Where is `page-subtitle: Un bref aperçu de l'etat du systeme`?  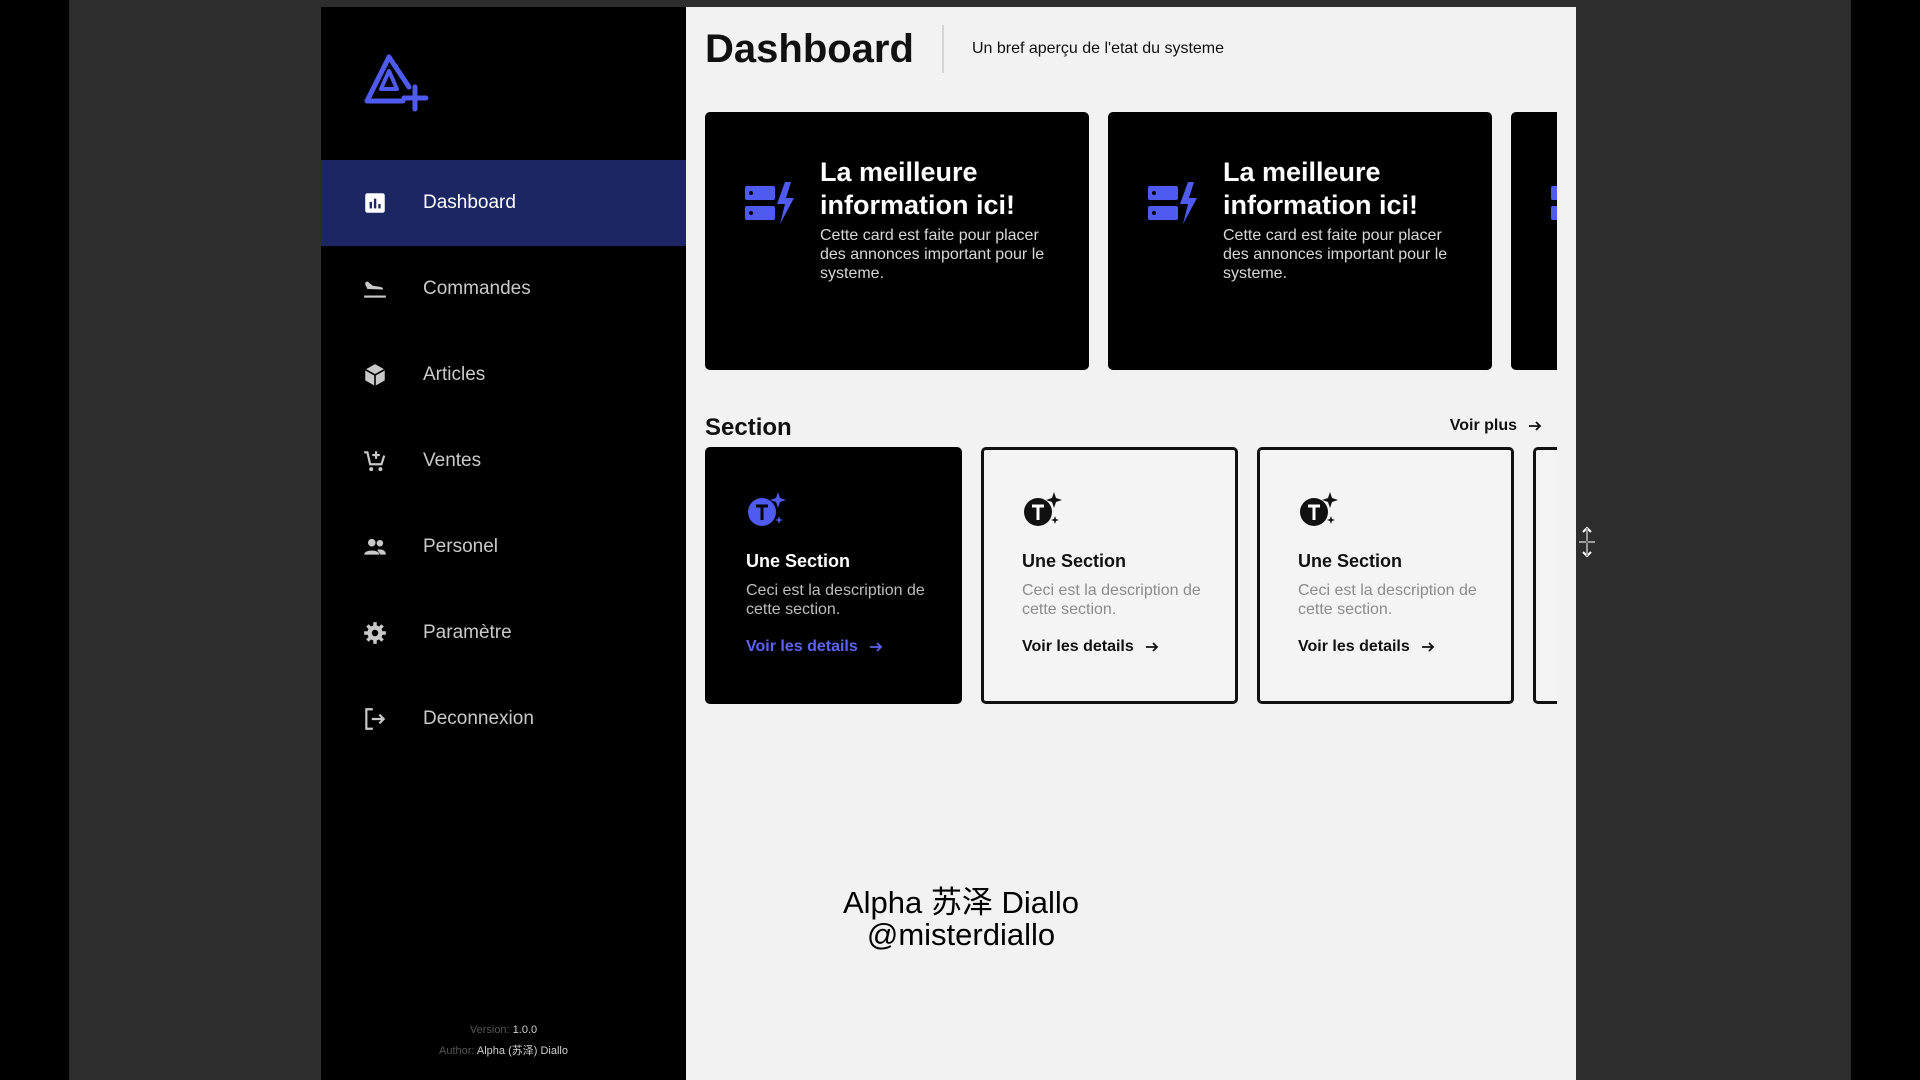 page-subtitle: Un bref aperçu de l'etat du systeme is located at coordinates (1098, 48).